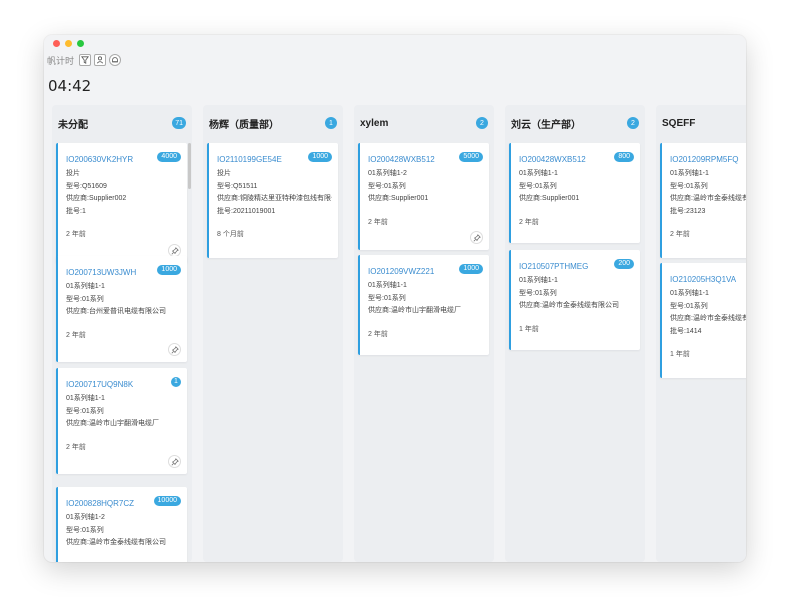 Image resolution: width=790 pixels, height=614 pixels. I want to click on window-controls, so click(68, 43).